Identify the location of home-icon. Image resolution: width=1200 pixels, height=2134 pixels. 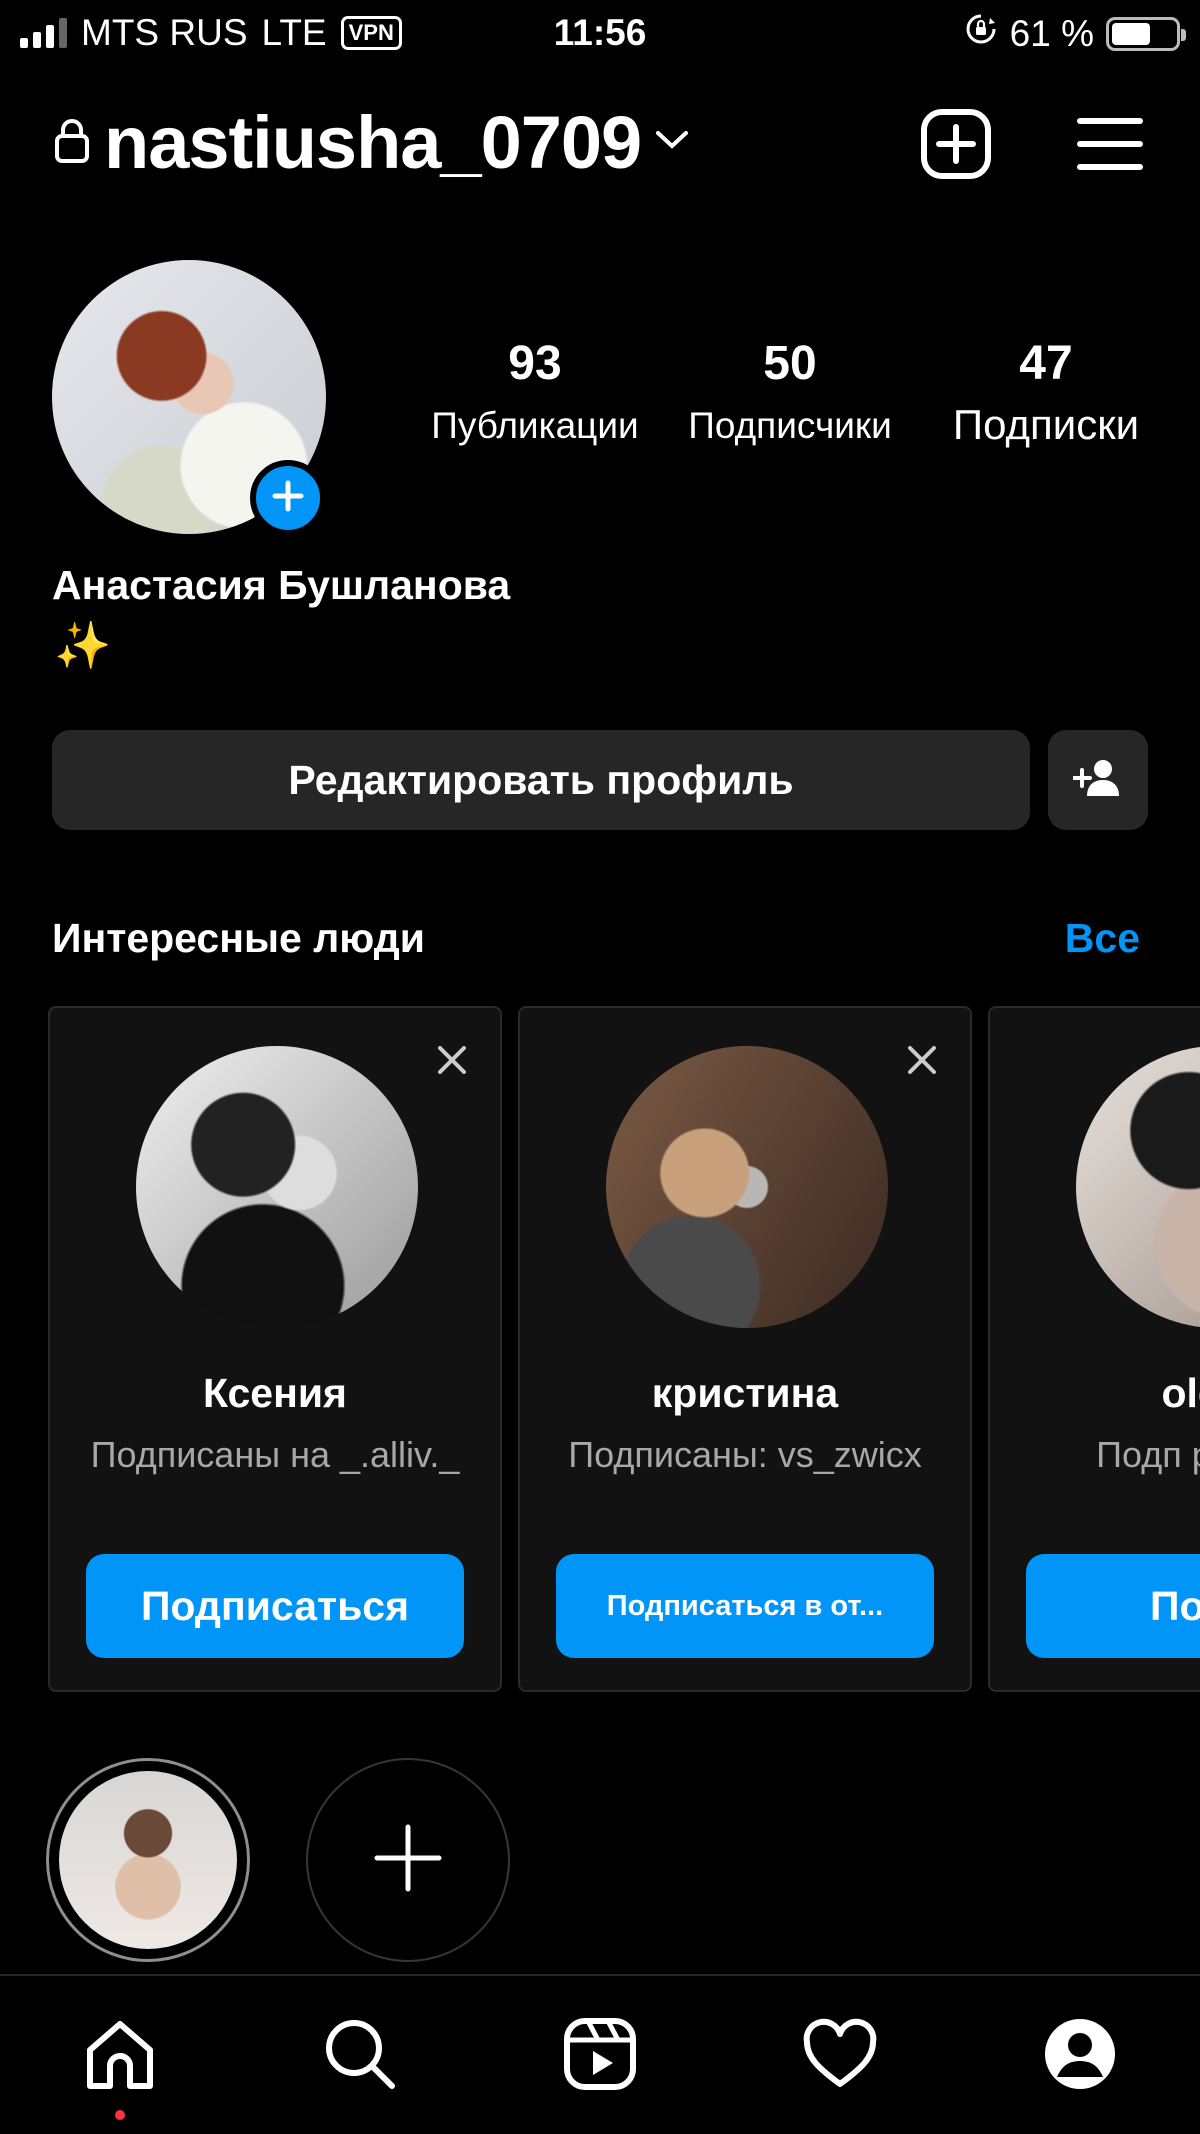
(120, 2056).